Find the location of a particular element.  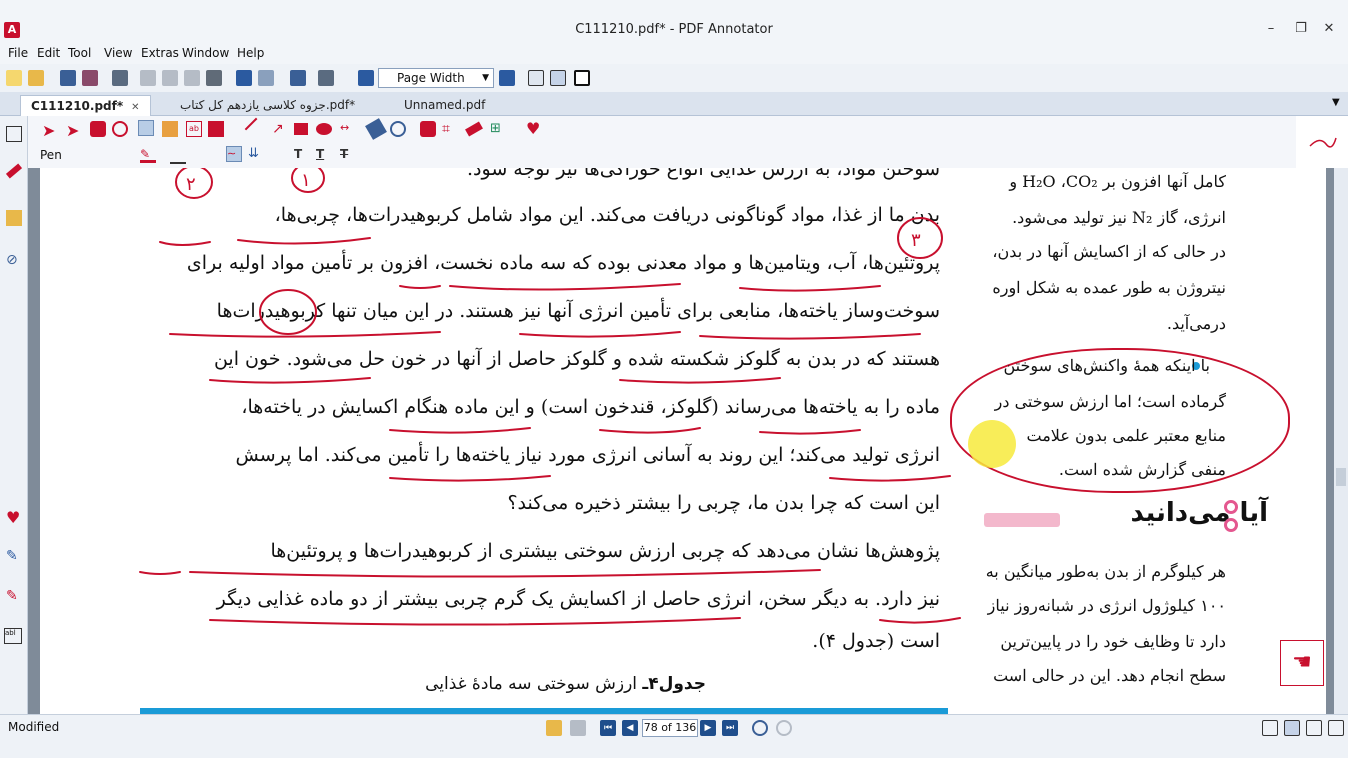

single-page-icon is located at coordinates (536, 78).